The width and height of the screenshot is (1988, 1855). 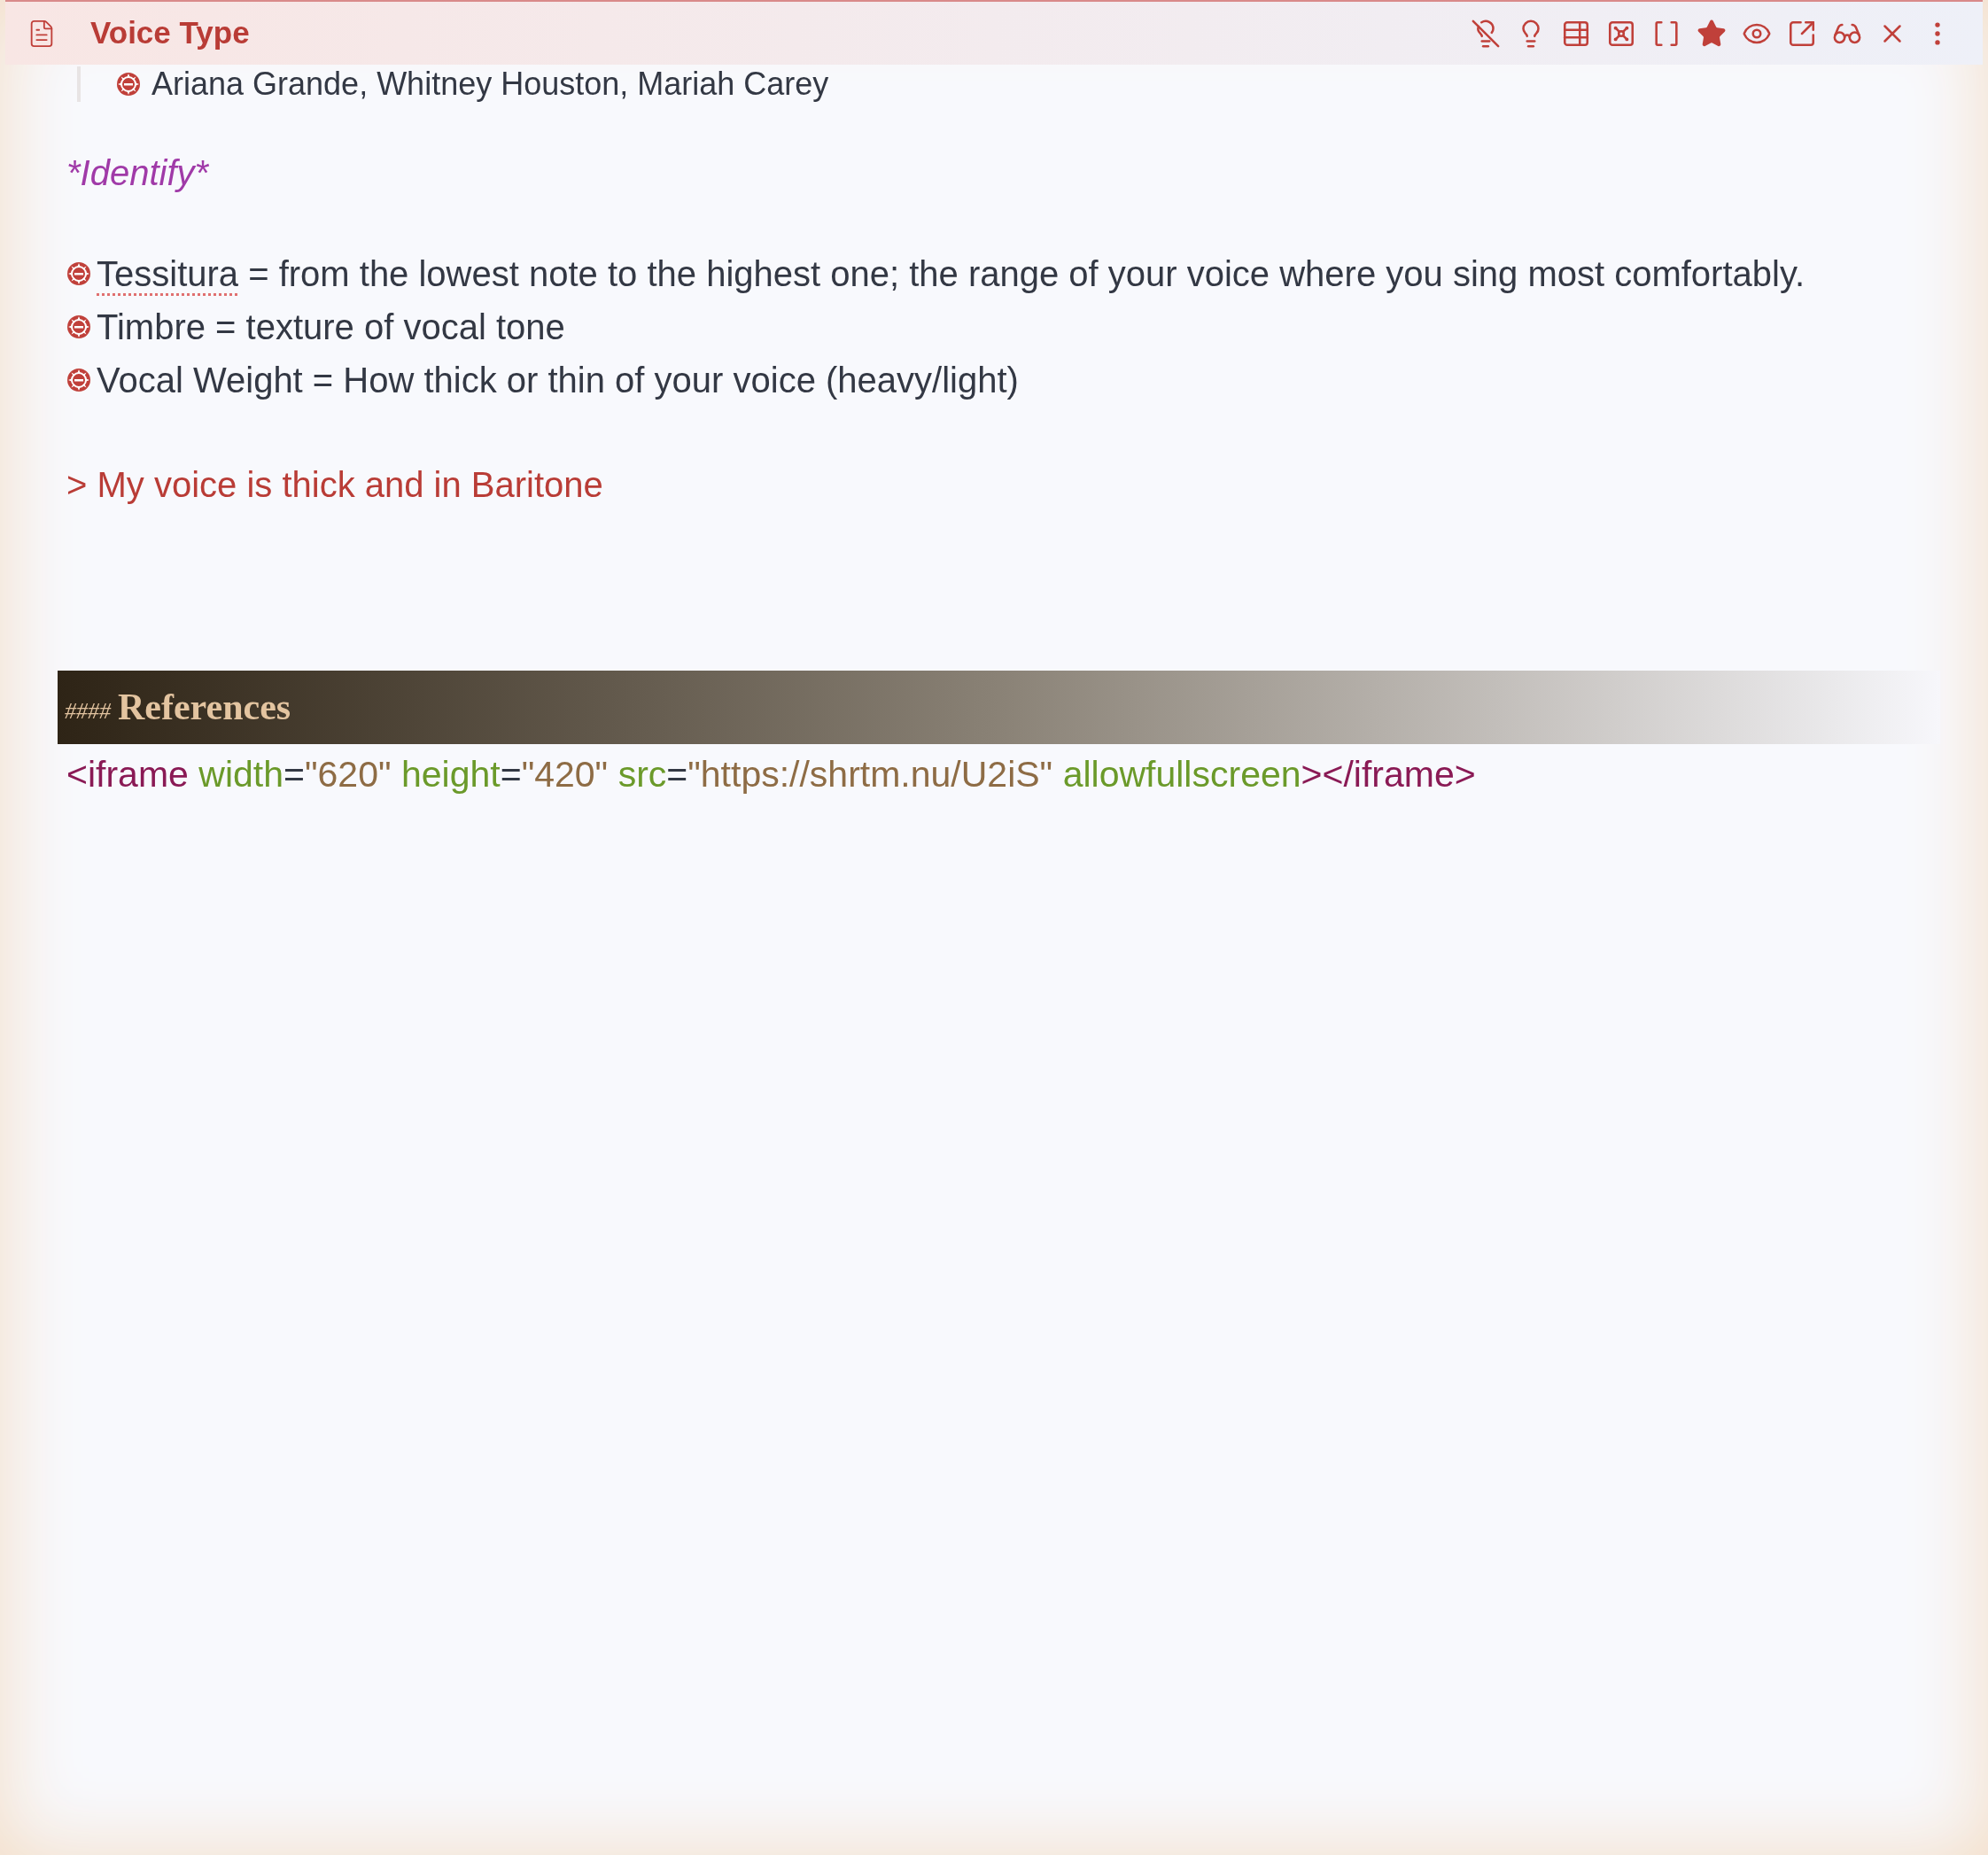 I want to click on definition-item: Vocal Weight = How thick or thin of your voice (heavy/light), so click(x=558, y=380).